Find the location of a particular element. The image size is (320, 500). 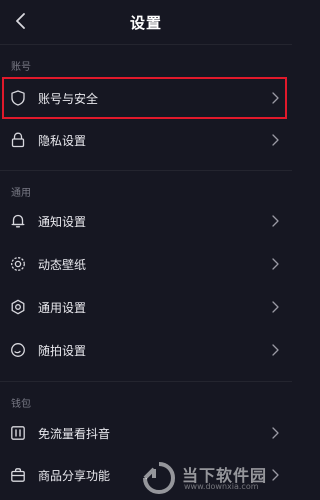

settings-item-live-wallpaper: 动态壁纸 is located at coordinates (146, 264).